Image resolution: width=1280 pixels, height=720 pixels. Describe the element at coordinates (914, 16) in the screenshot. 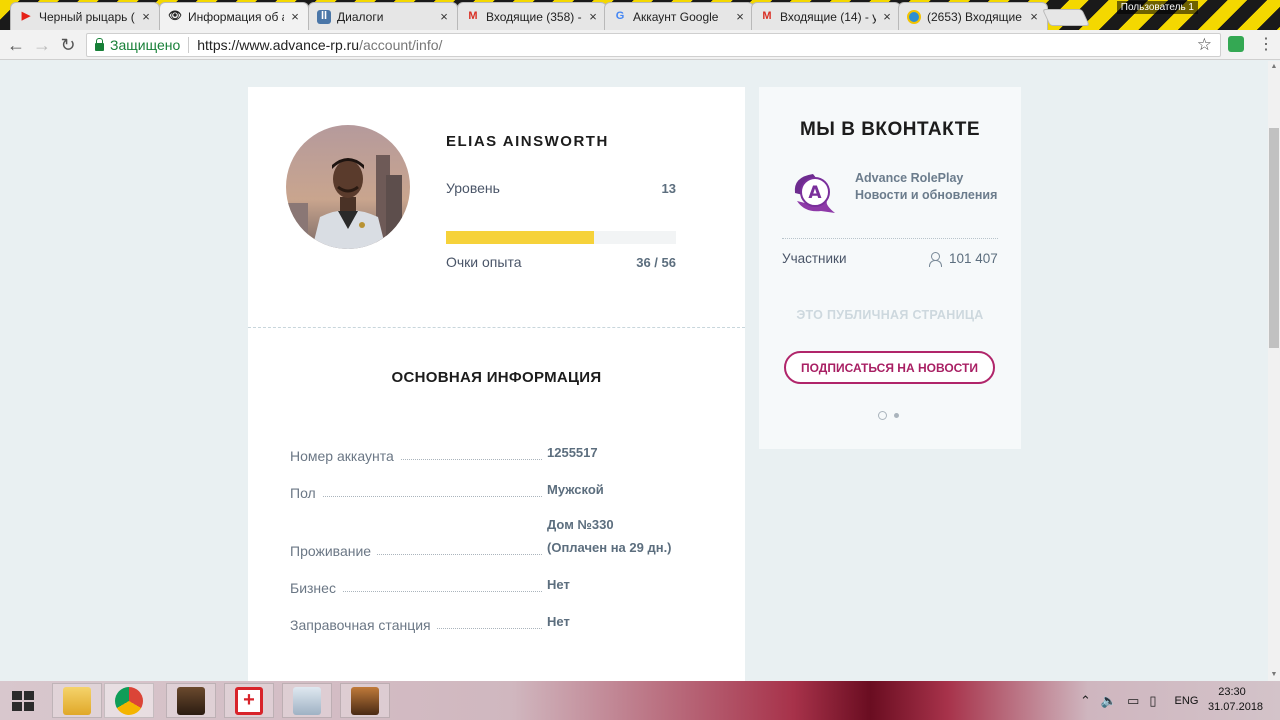

I see `chat-icon` at that location.